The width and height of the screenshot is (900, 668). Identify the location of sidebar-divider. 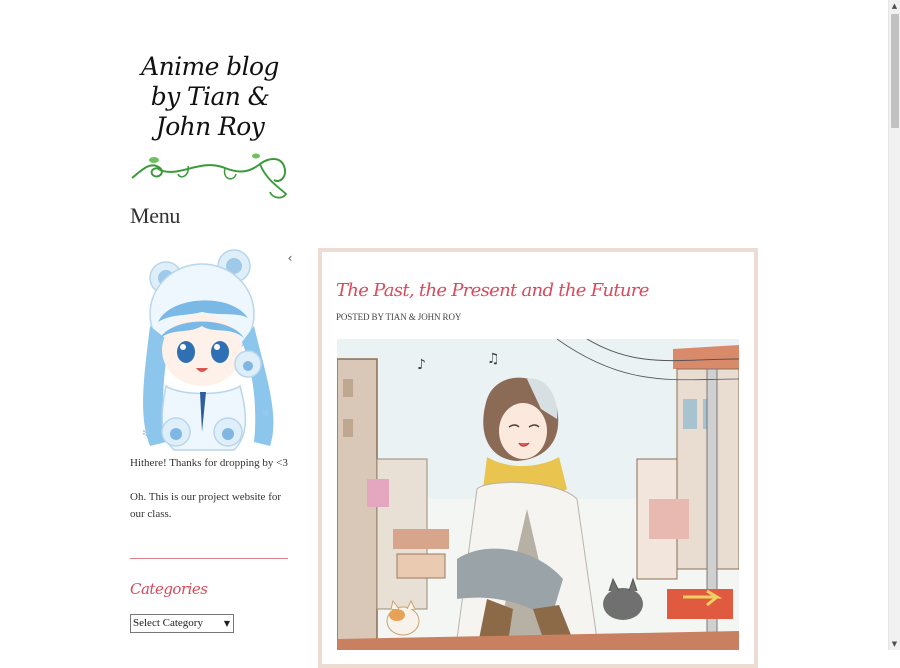
(209, 558).